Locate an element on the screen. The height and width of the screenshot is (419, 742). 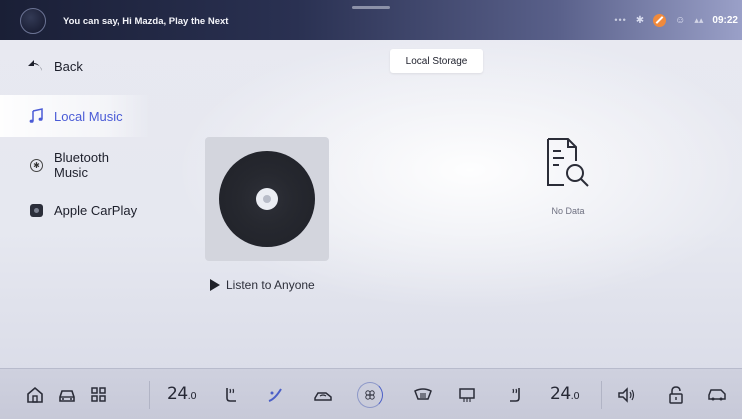
car-settings-icon is located at coordinates (717, 395).